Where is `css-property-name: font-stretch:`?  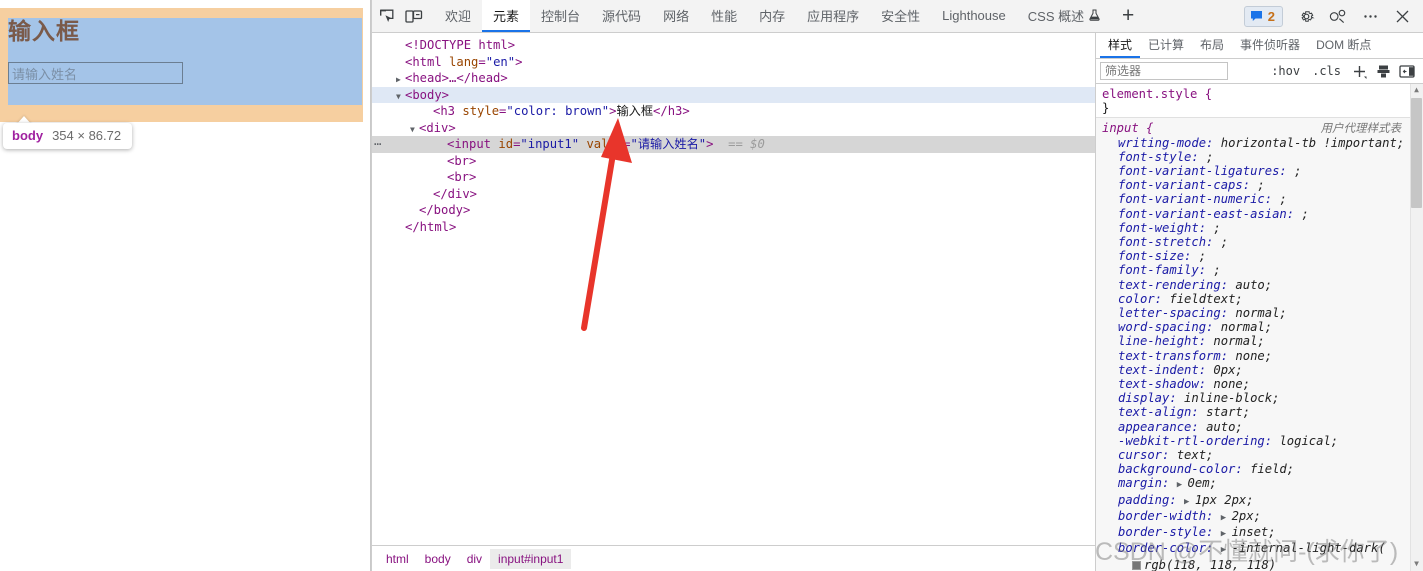 css-property-name: font-stretch: is located at coordinates (1169, 242).